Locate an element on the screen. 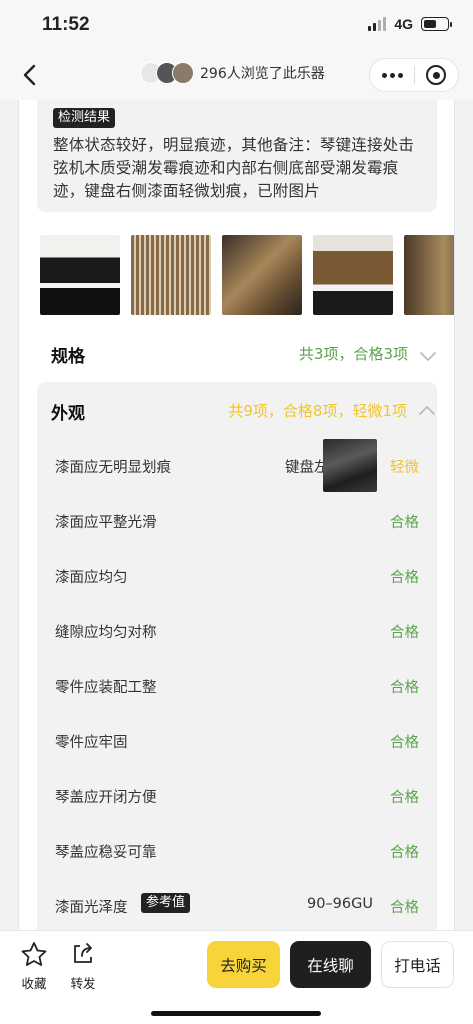  nav-bar: 296人浏览了此乐器 is located at coordinates (236, 75).